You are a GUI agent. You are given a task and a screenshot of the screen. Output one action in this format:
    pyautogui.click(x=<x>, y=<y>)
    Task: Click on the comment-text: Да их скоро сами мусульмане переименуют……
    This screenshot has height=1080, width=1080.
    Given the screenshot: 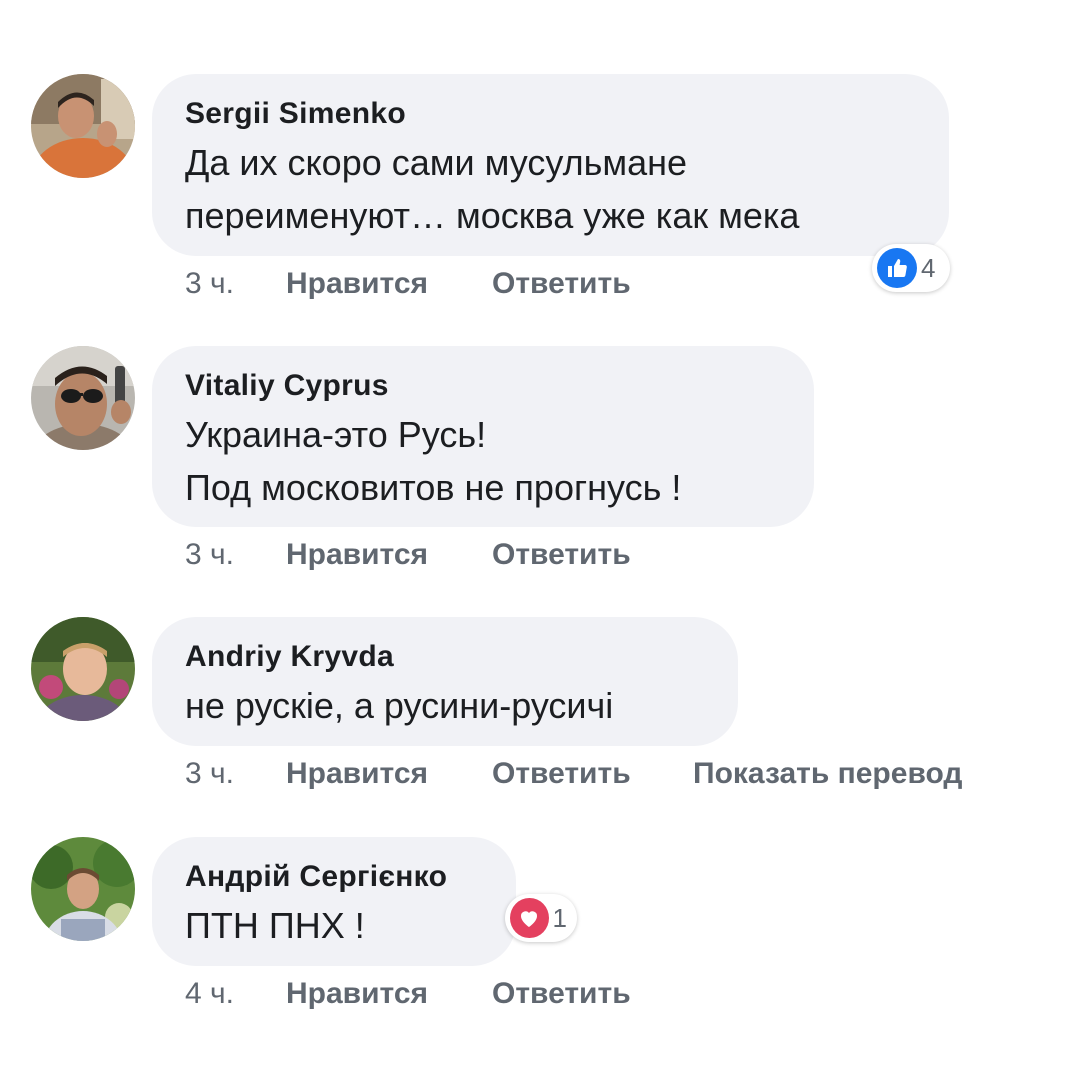 What is the action you would take?
    pyautogui.click(x=492, y=189)
    